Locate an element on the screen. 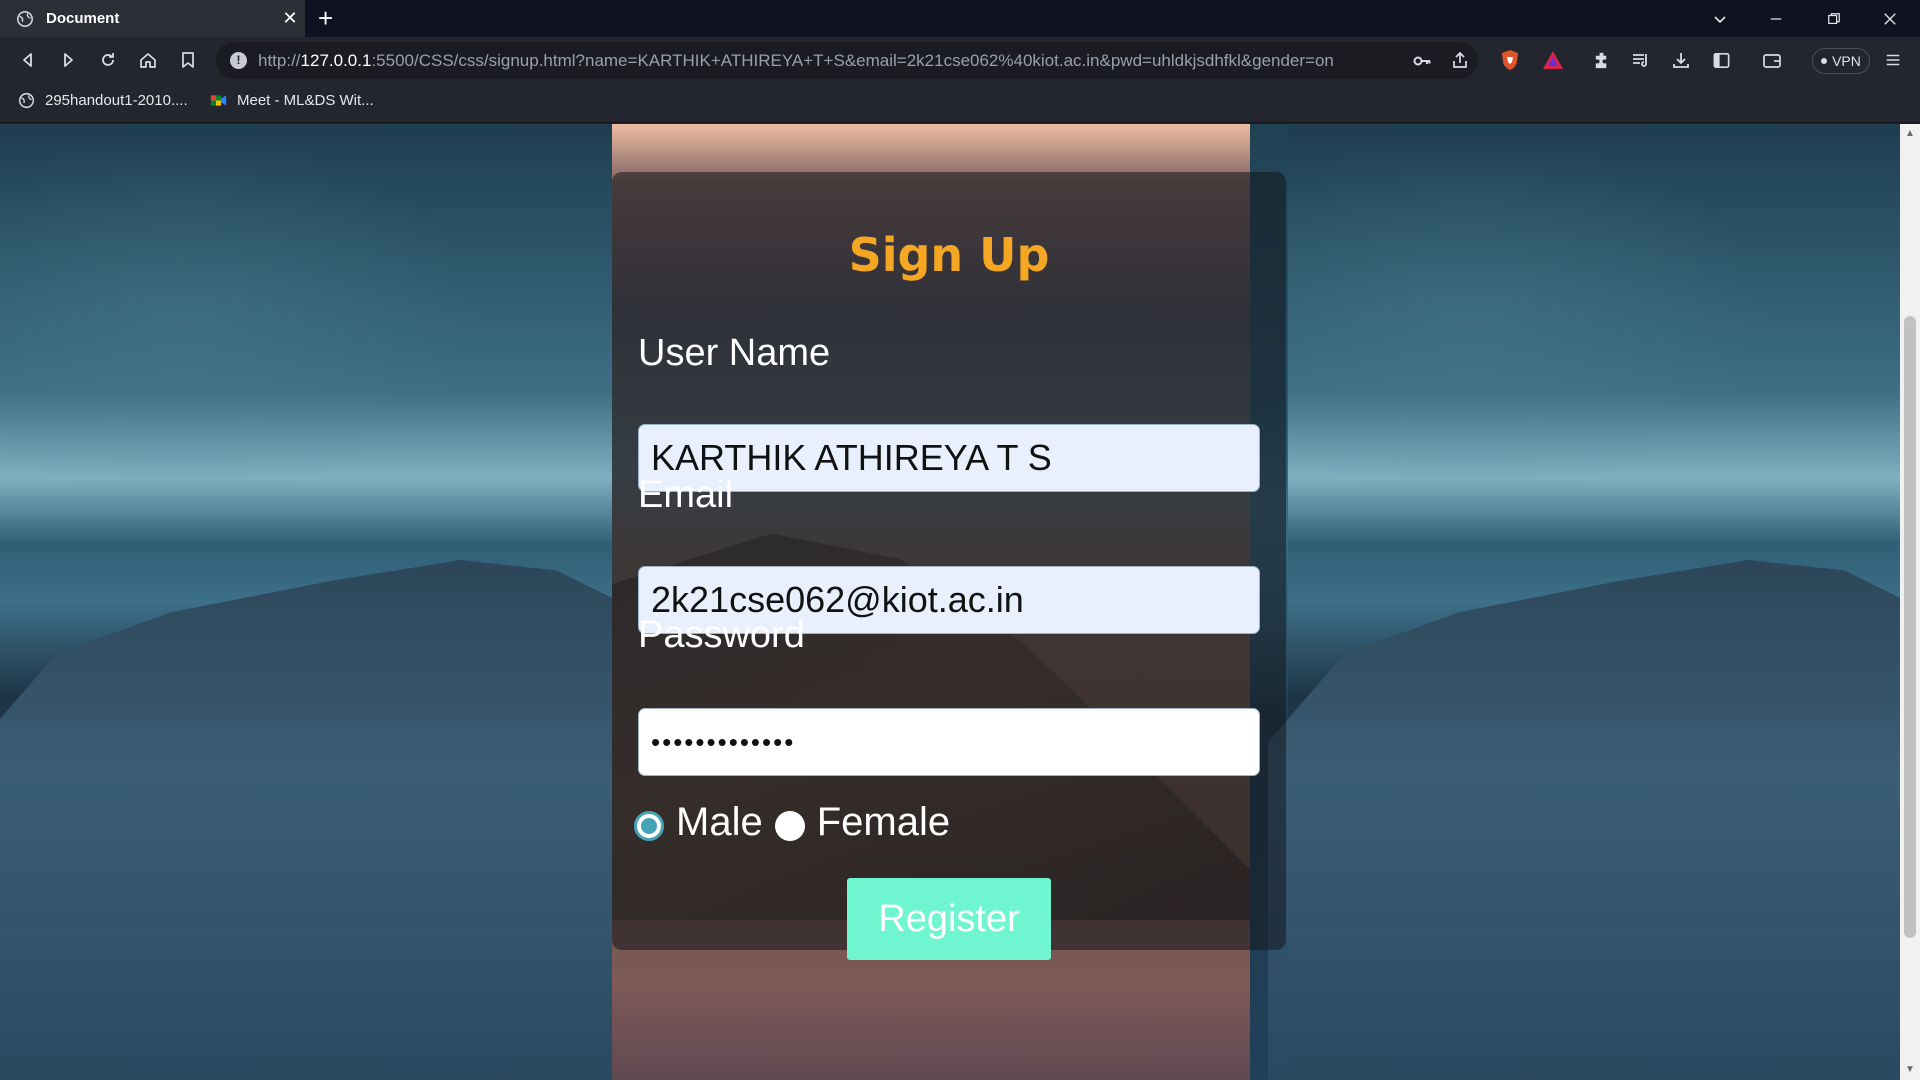 Image resolution: width=1920 pixels, height=1080 pixels. title-bar: Document ✕ + is located at coordinates (960, 18).